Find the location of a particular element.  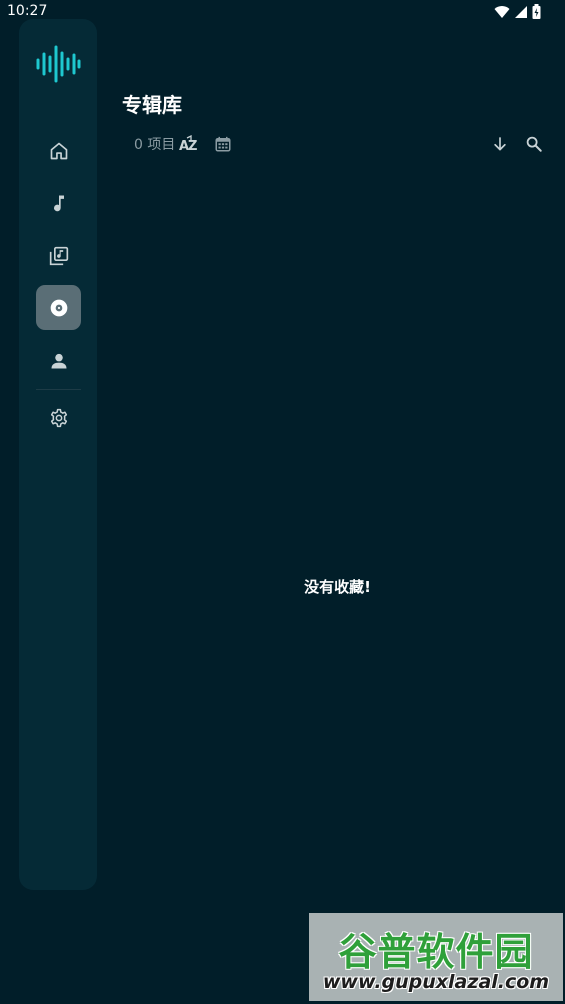

library-toolbar: 0 项目 A Z is located at coordinates (337, 144).